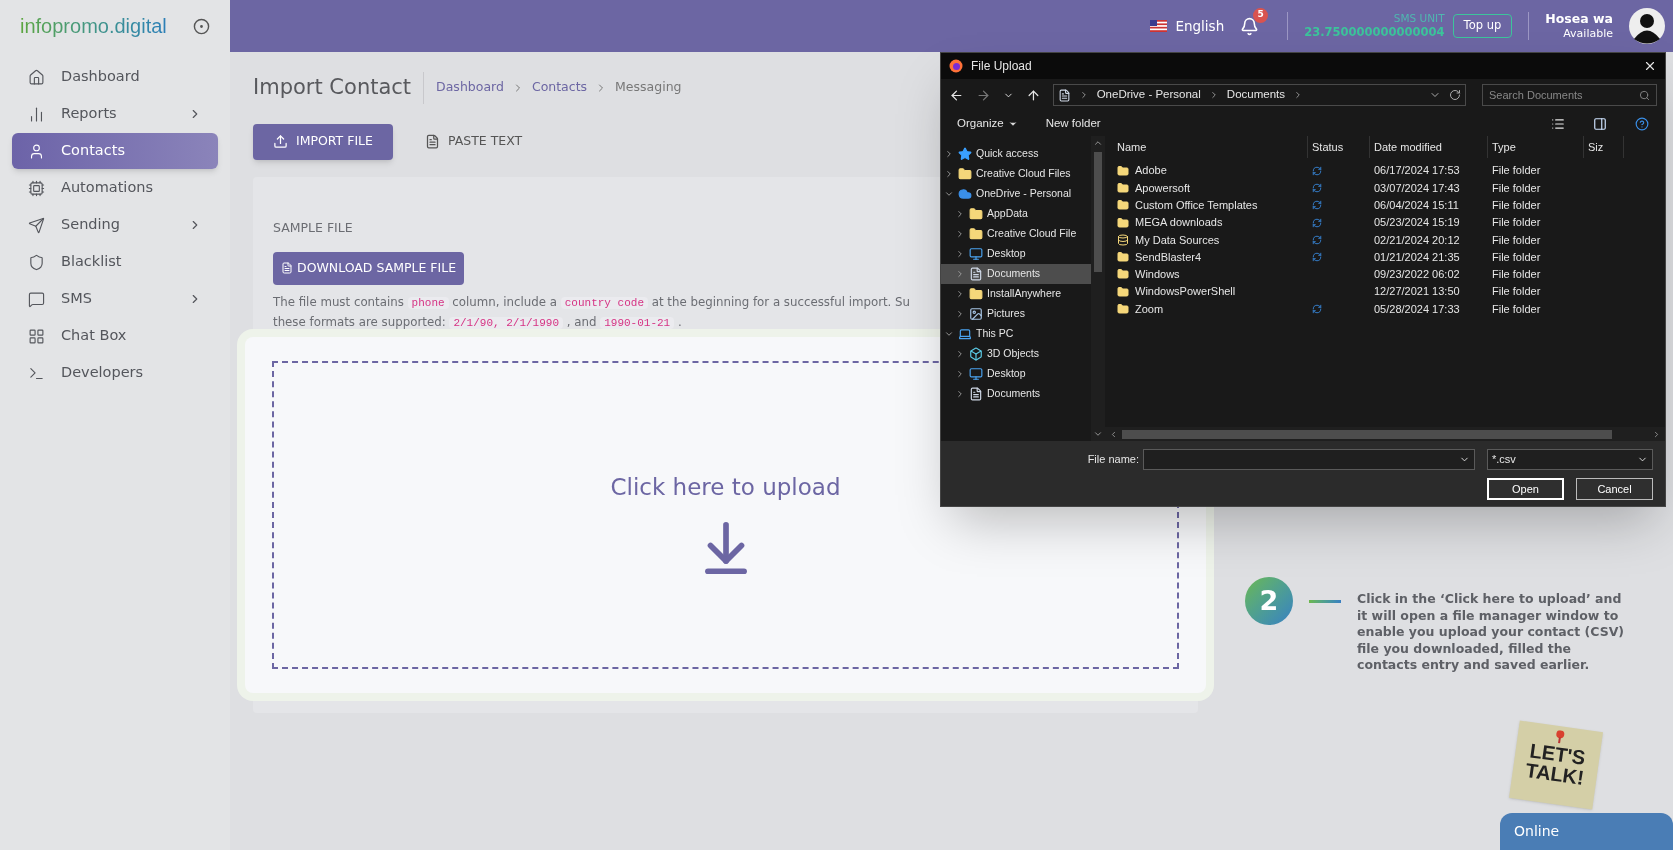 This screenshot has height=850, width=1673. I want to click on tree-item: Creative Cloud File, so click(1016, 234).